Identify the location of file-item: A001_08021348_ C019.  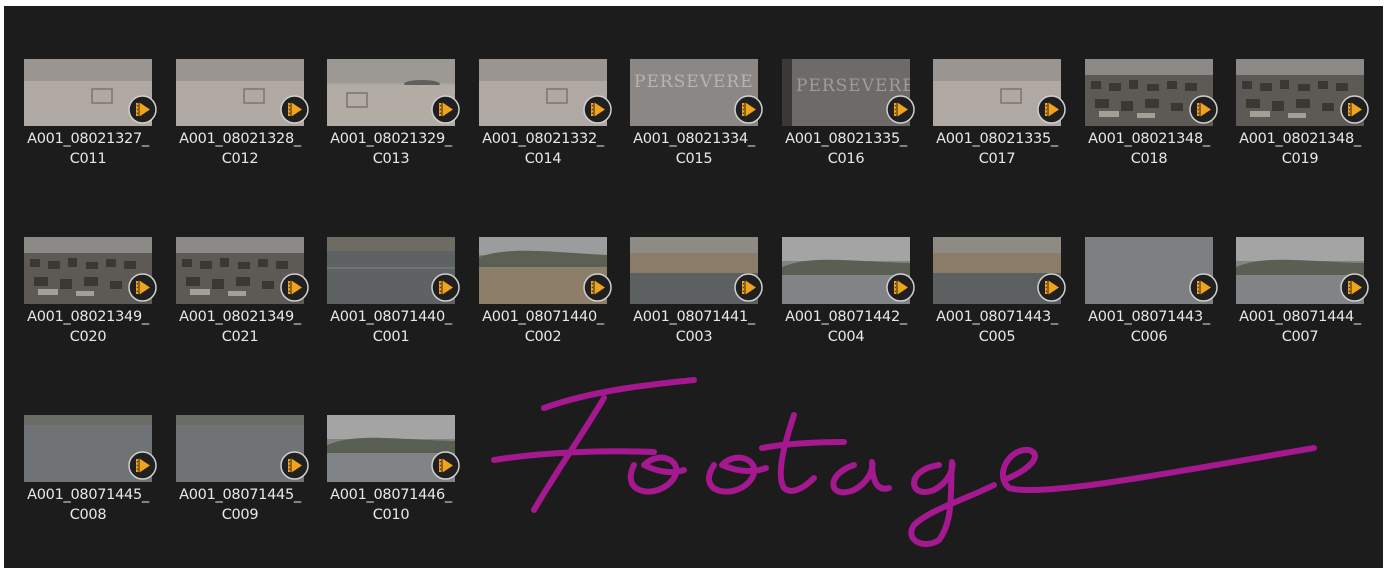
(1302, 114).